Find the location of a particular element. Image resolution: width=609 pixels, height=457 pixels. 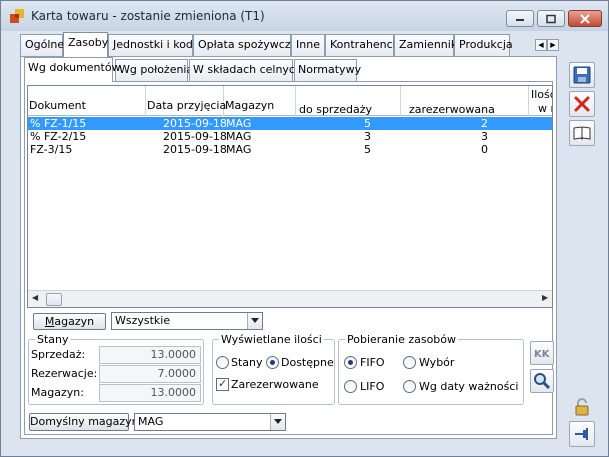

wyswietlane-ilosci-group: Wyświetlane ilości is located at coordinates (273, 369).